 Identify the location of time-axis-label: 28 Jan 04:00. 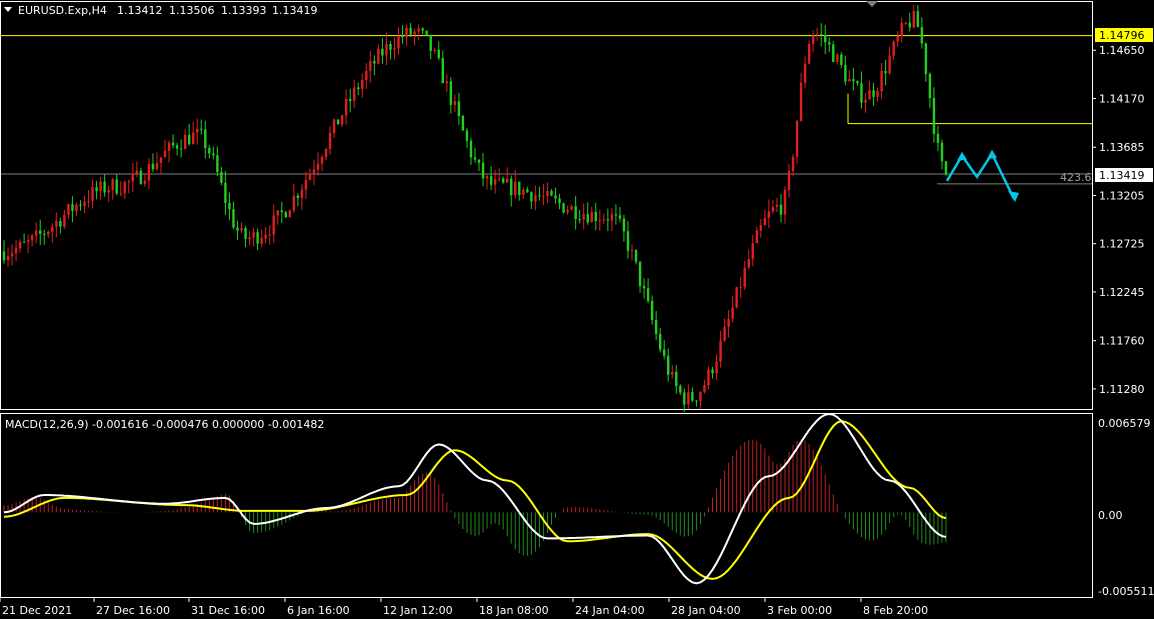
(706, 610).